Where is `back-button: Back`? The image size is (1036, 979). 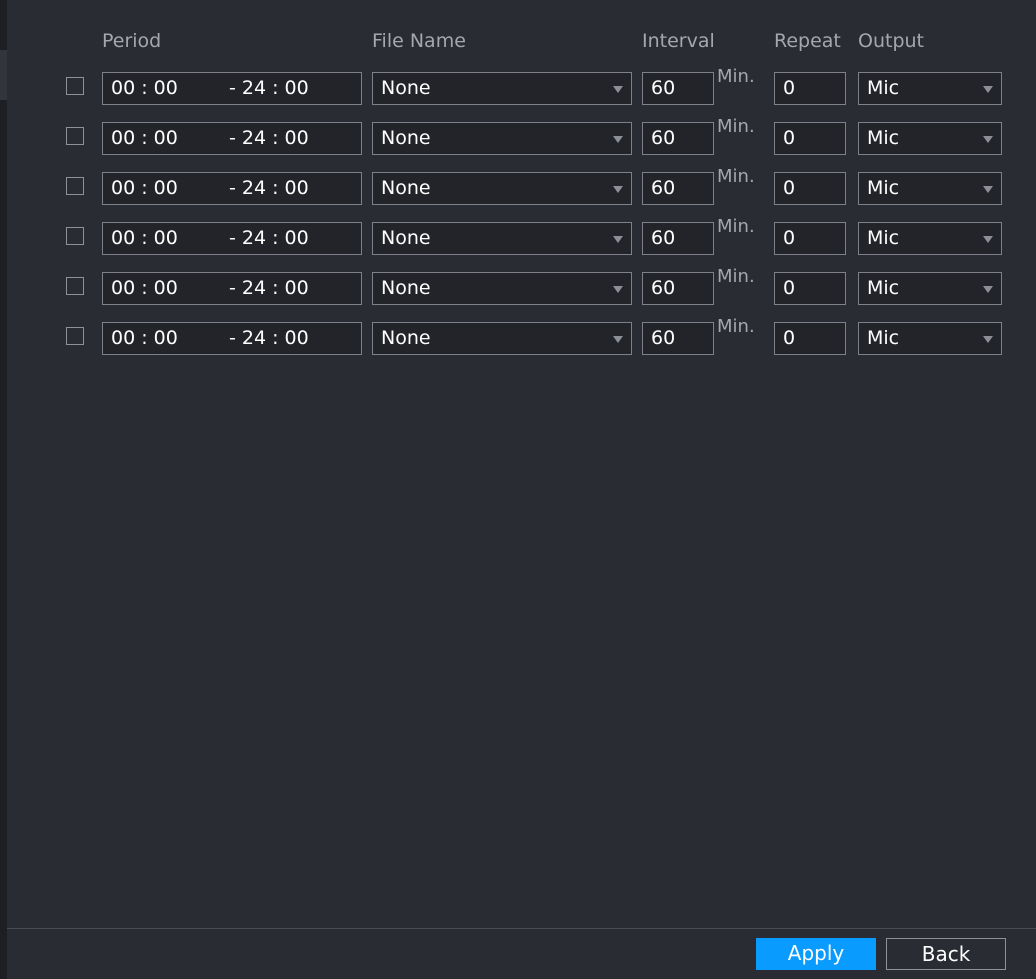
back-button: Back is located at coordinates (946, 954).